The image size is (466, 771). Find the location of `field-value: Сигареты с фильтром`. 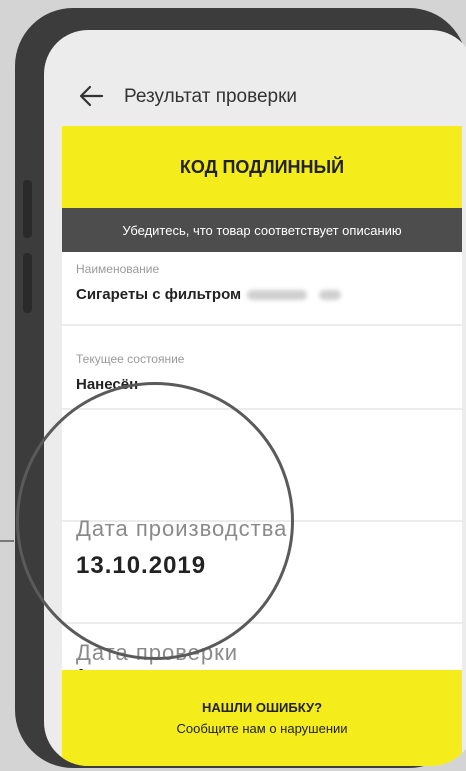

field-value: Сигареты с фильтром is located at coordinates (211, 294).